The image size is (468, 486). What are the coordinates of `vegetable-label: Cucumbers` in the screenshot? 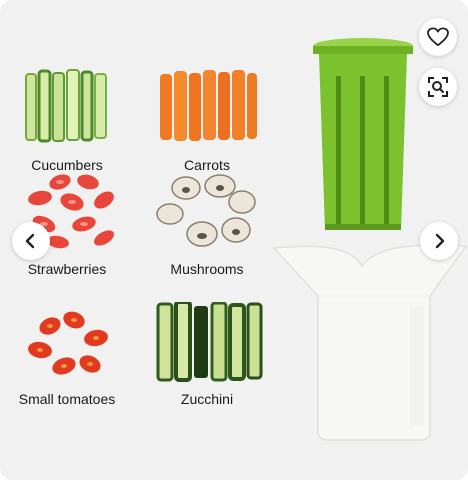 It's located at (67, 165).